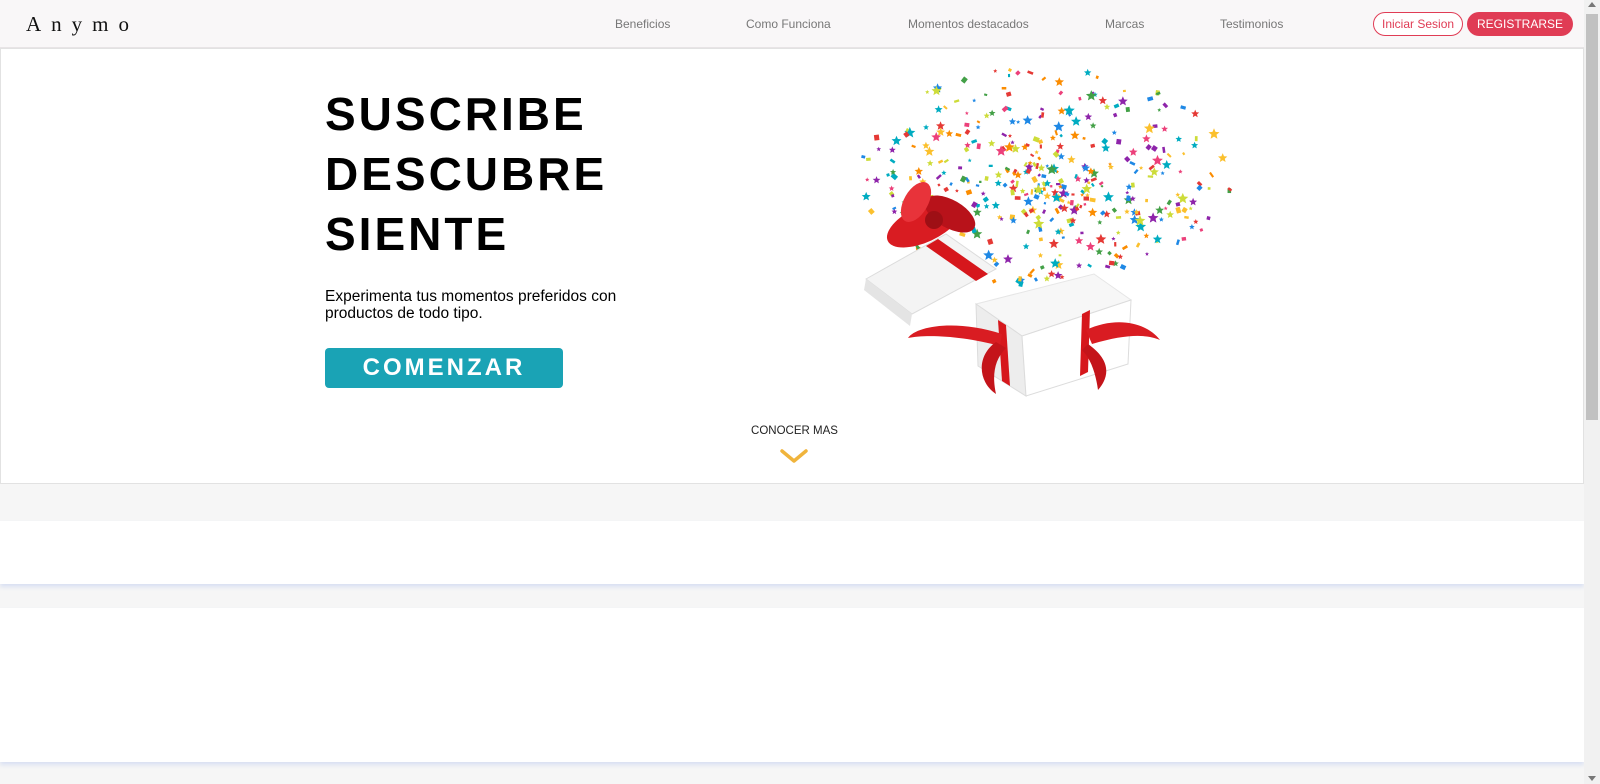 This screenshot has width=1600, height=784. I want to click on vertical-scrollbar, so click(1592, 392).